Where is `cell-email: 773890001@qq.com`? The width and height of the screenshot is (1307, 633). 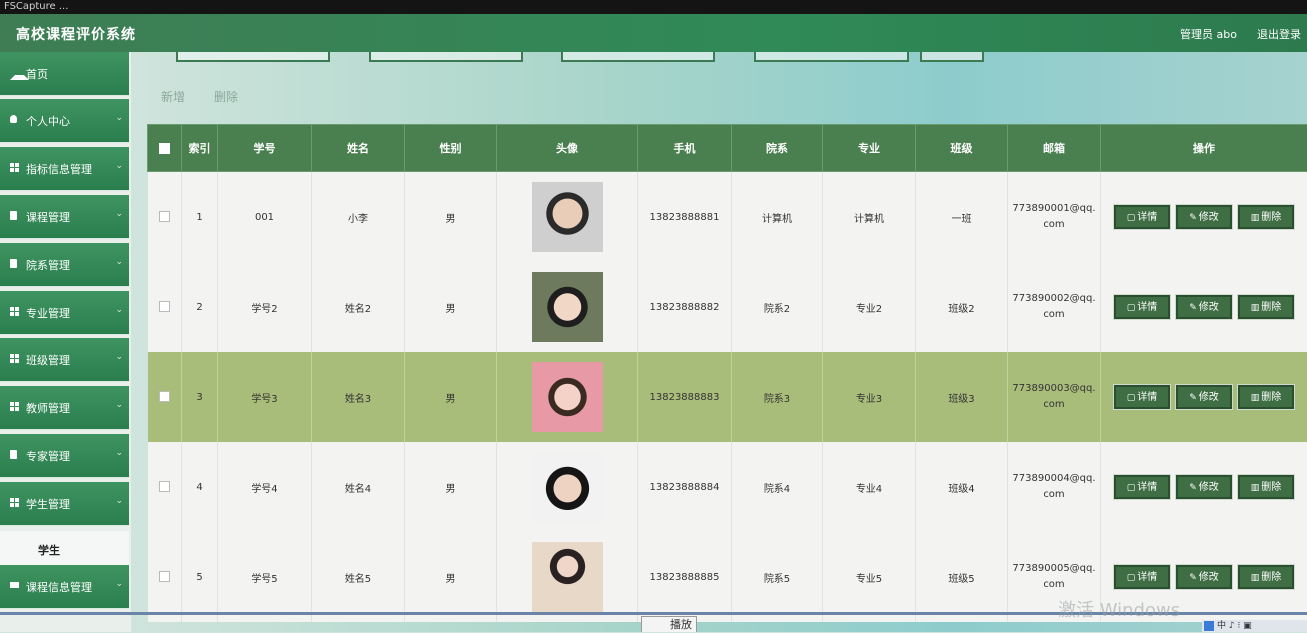
cell-email: 773890001@qq.com is located at coordinates (1054, 217).